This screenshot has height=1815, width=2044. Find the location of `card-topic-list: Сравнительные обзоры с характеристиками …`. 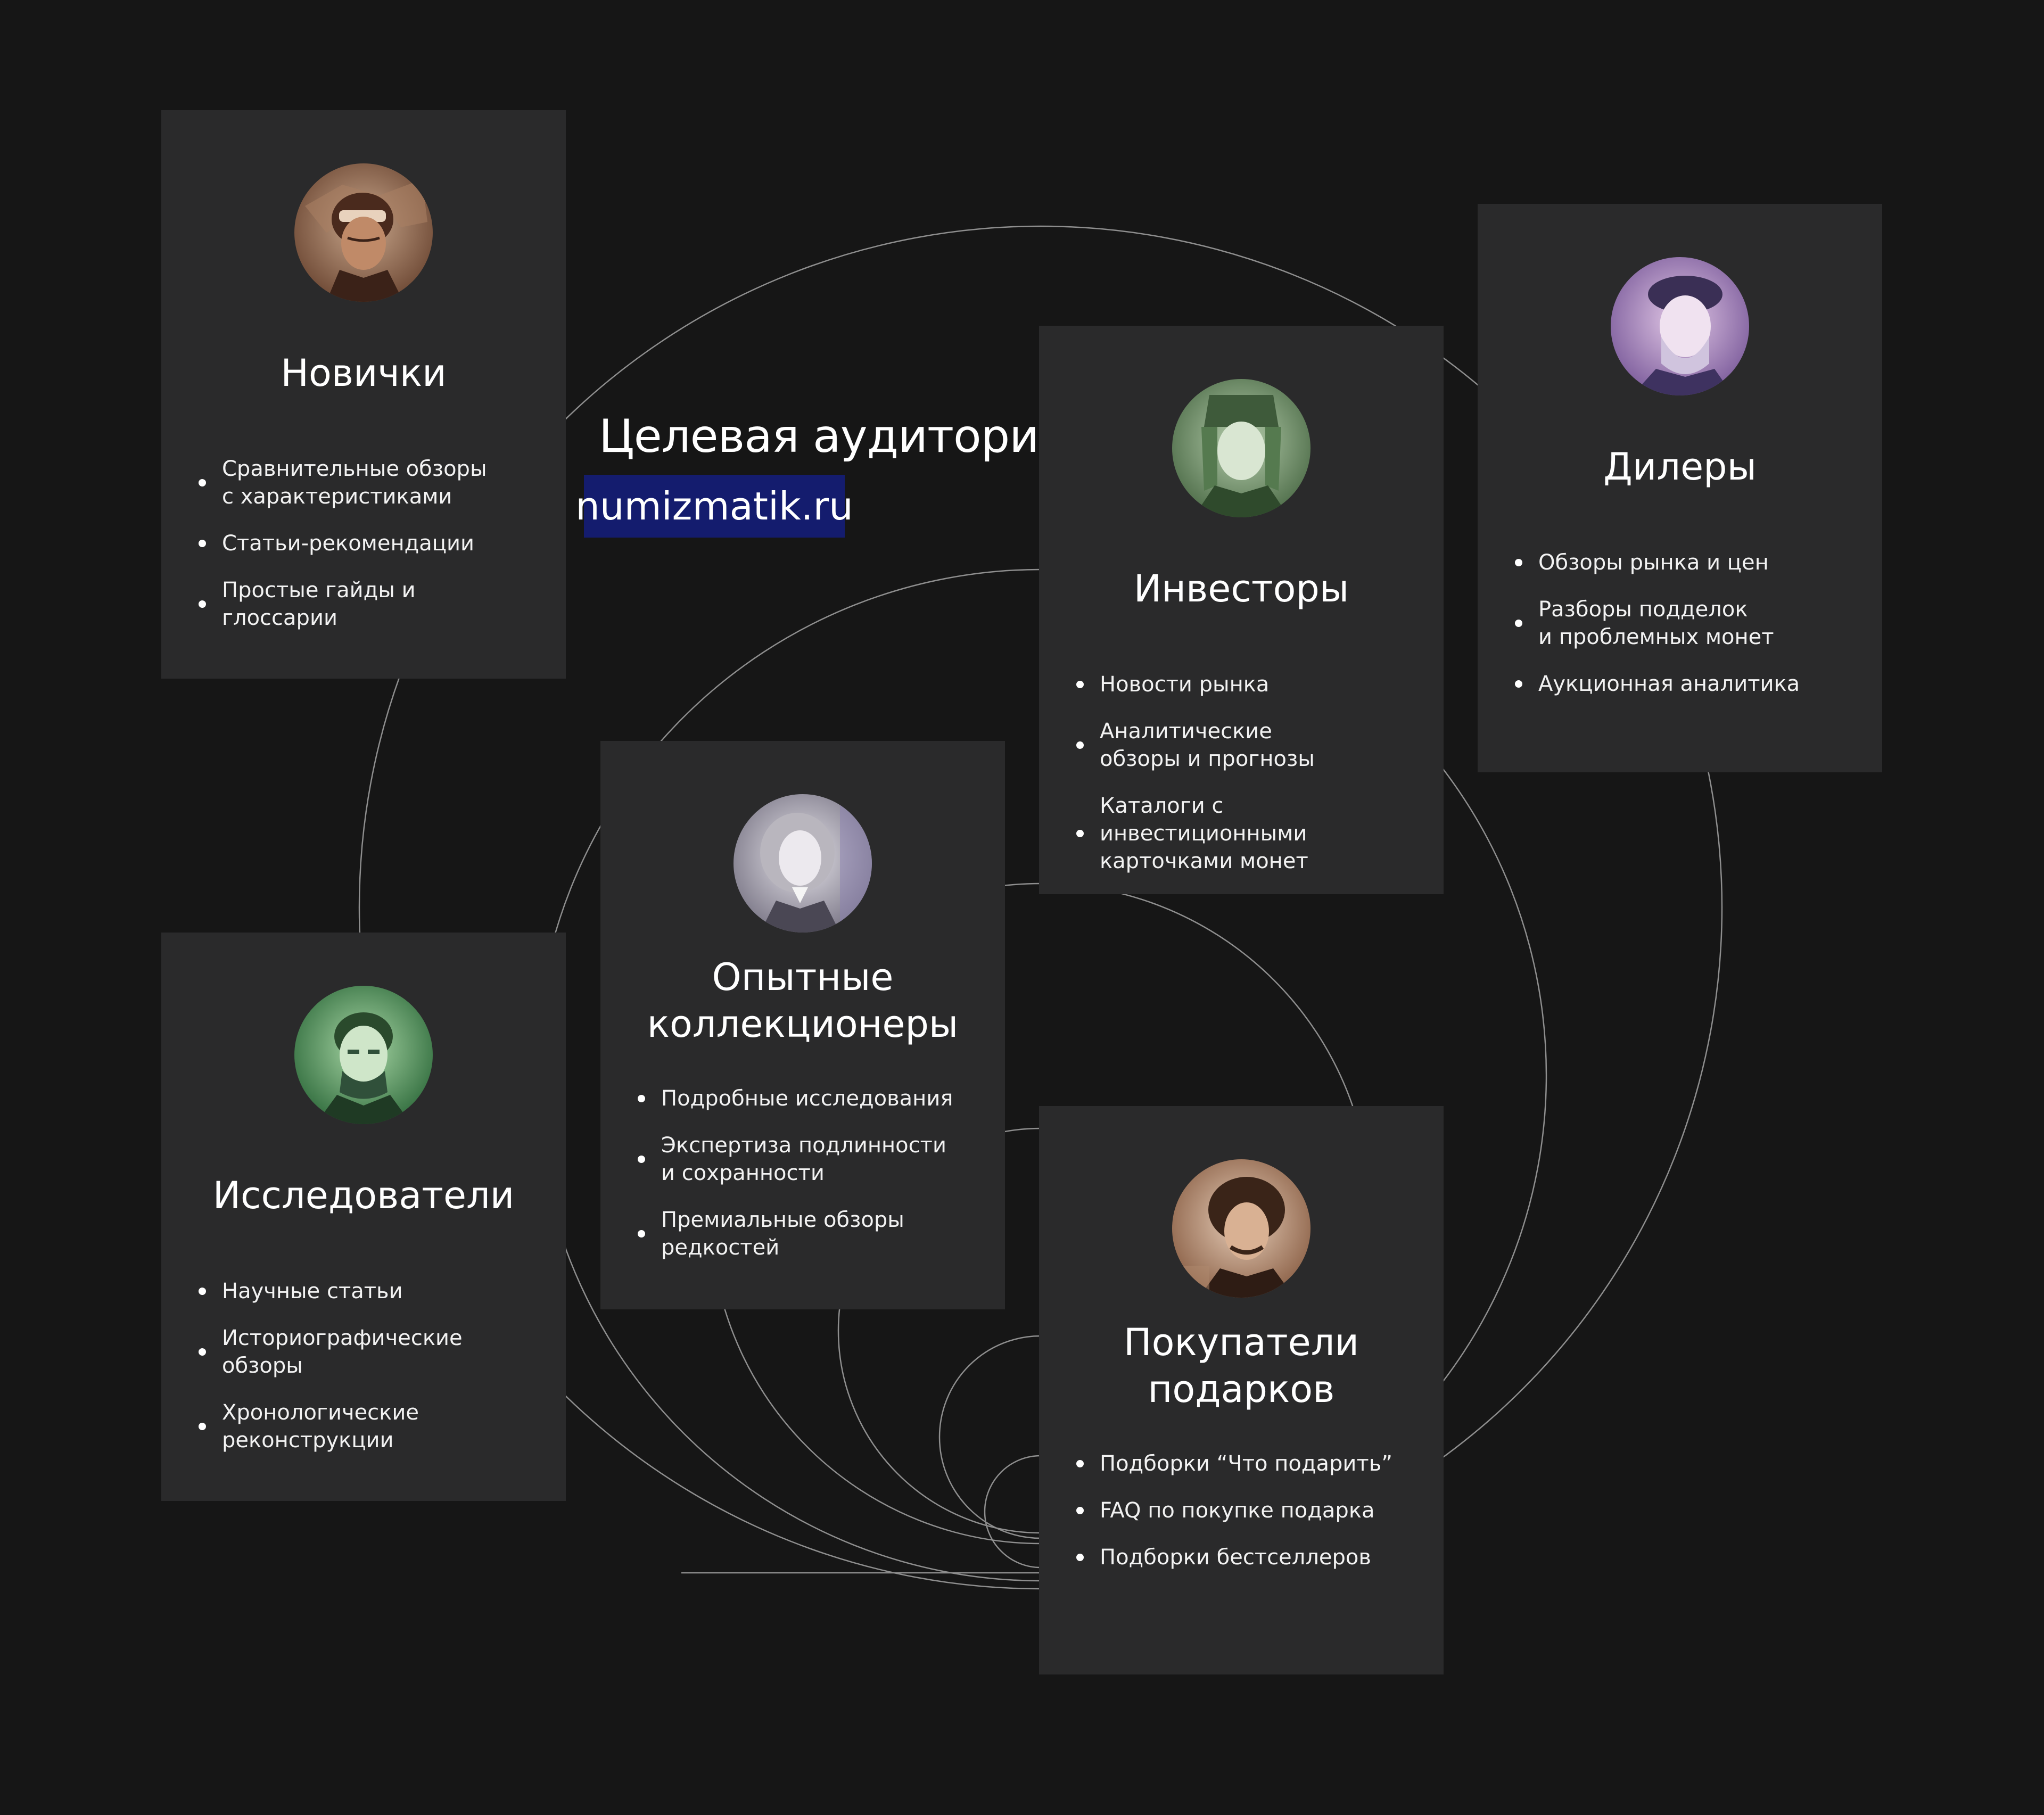

card-topic-list: Сравнительные обзоры с характеристиками … is located at coordinates (364, 543).